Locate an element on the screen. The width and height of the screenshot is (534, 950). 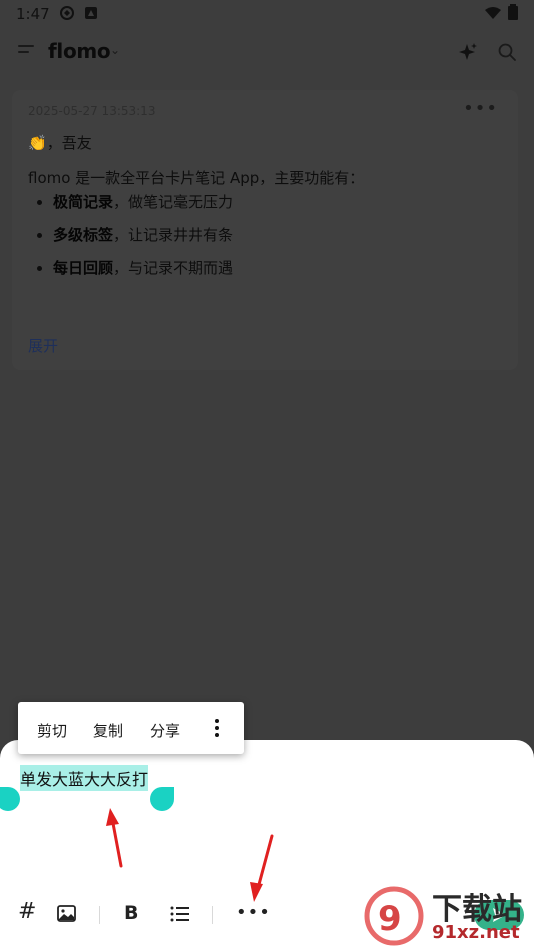
svg-text: 9 is located at coordinates (390, 919).